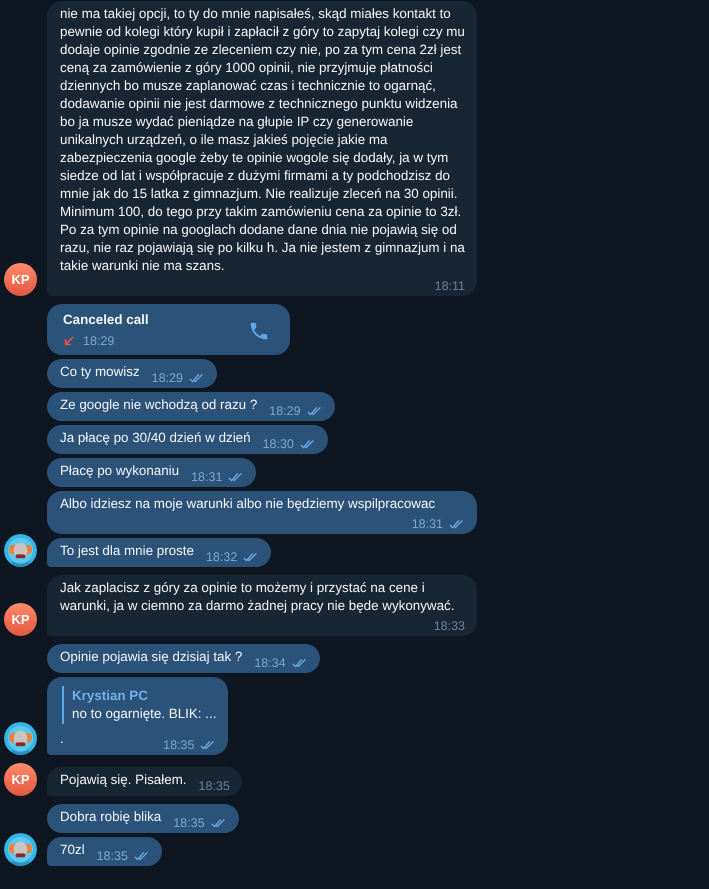 The image size is (709, 889). Describe the element at coordinates (106, 320) in the screenshot. I see `call-title: Canceled call` at that location.